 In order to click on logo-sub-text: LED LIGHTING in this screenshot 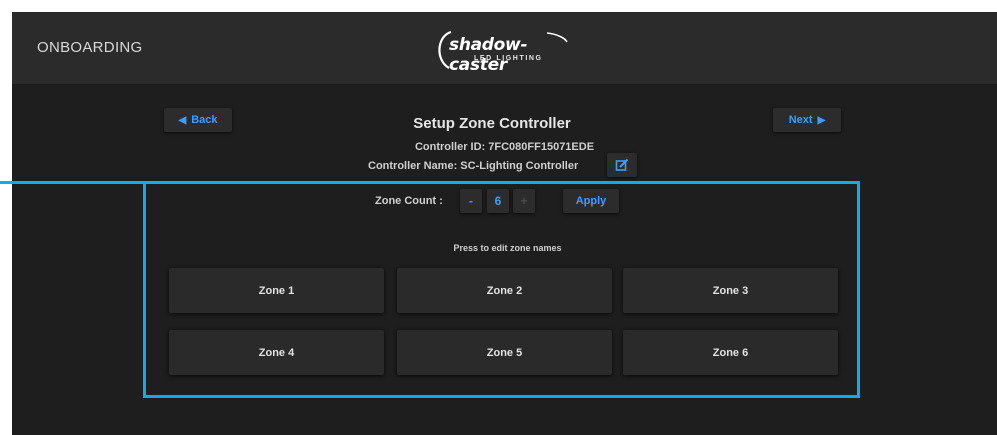, I will do `click(508, 58)`.